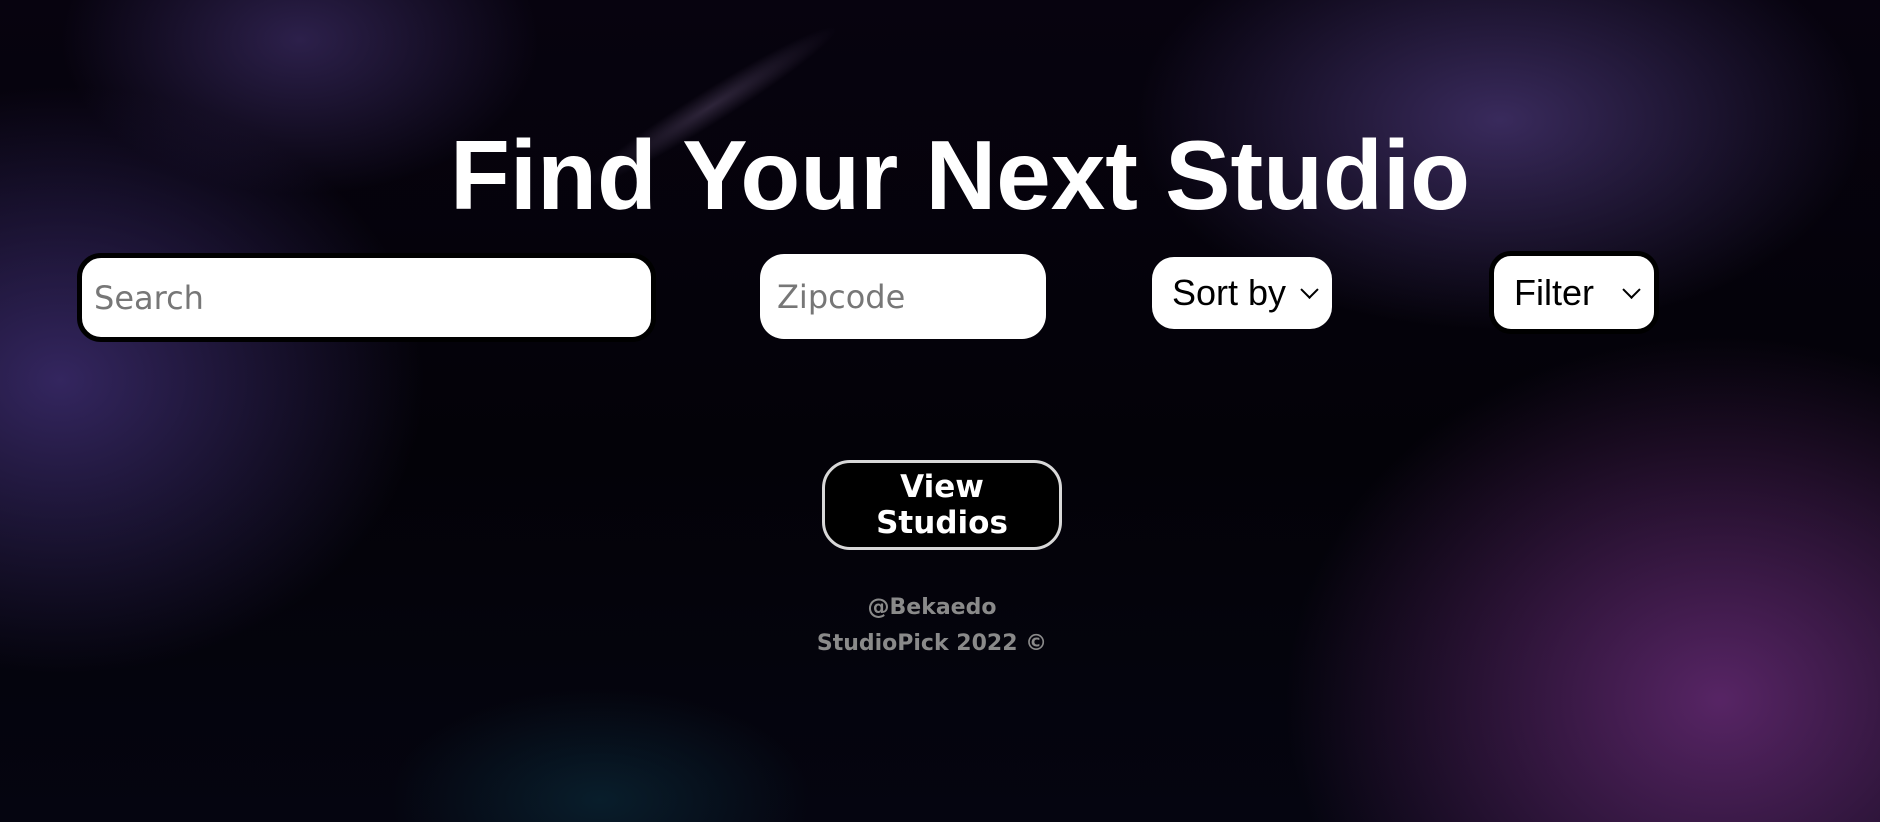  I want to click on filter-label: Filter, so click(1554, 292).